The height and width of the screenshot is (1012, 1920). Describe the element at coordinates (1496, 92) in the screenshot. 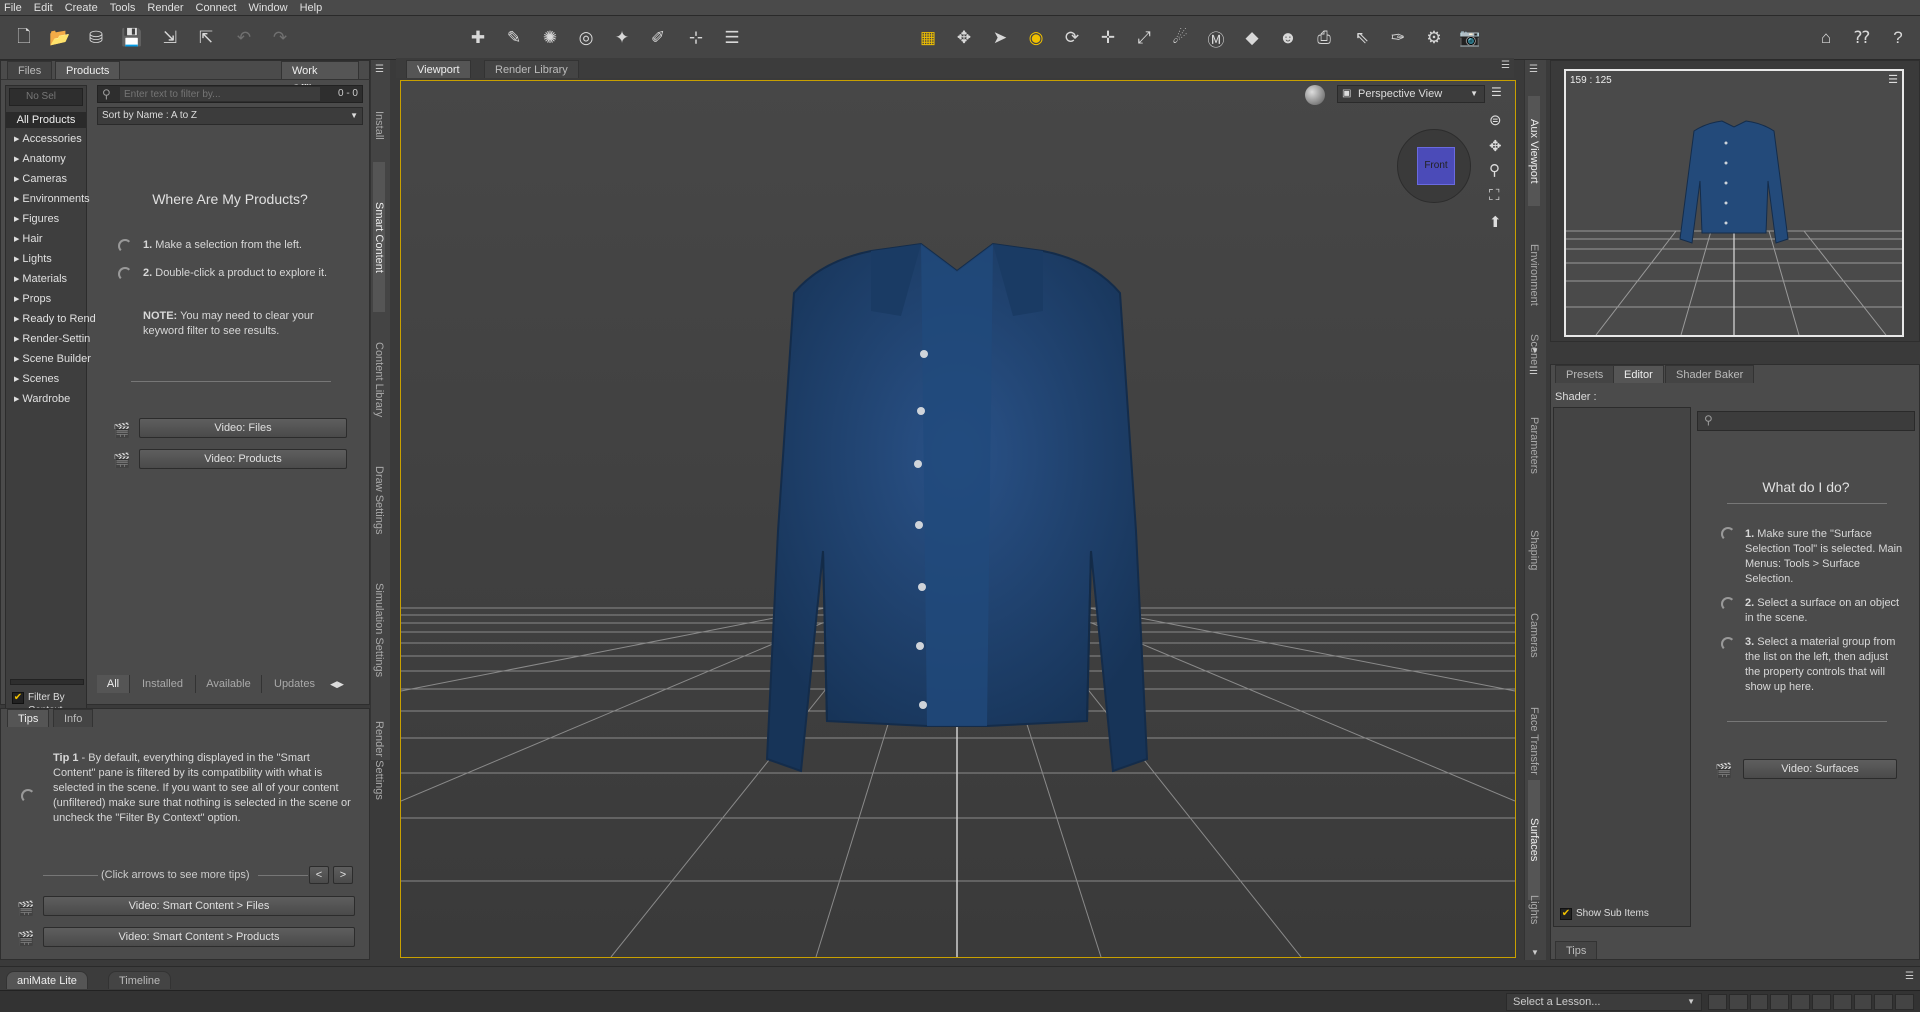

I see `viewport-menu-icon: ☰` at that location.